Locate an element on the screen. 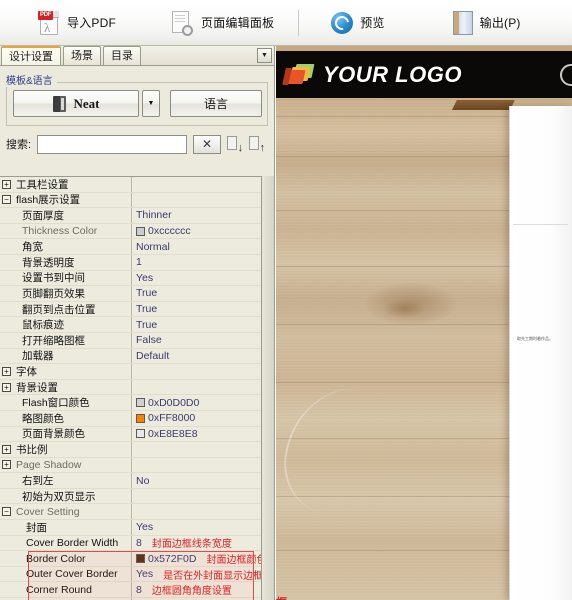 The height and width of the screenshot is (600, 572). search-input is located at coordinates (112, 144).